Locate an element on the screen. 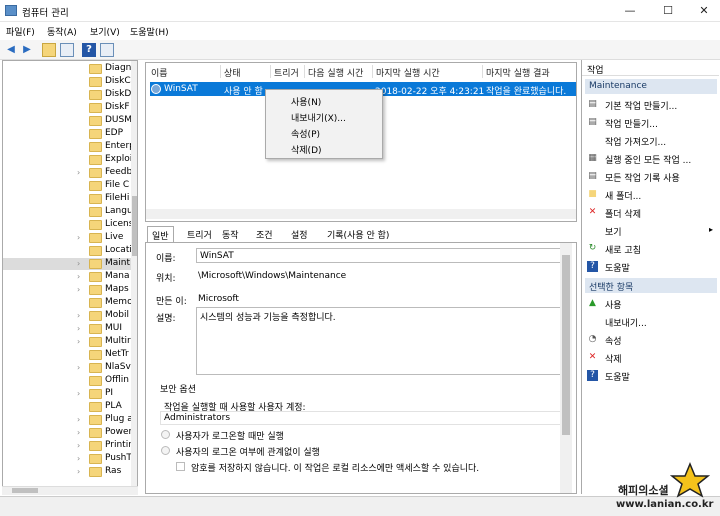 This screenshot has width=720, height=516. tab-triggers: 트리거 is located at coordinates (199, 234).